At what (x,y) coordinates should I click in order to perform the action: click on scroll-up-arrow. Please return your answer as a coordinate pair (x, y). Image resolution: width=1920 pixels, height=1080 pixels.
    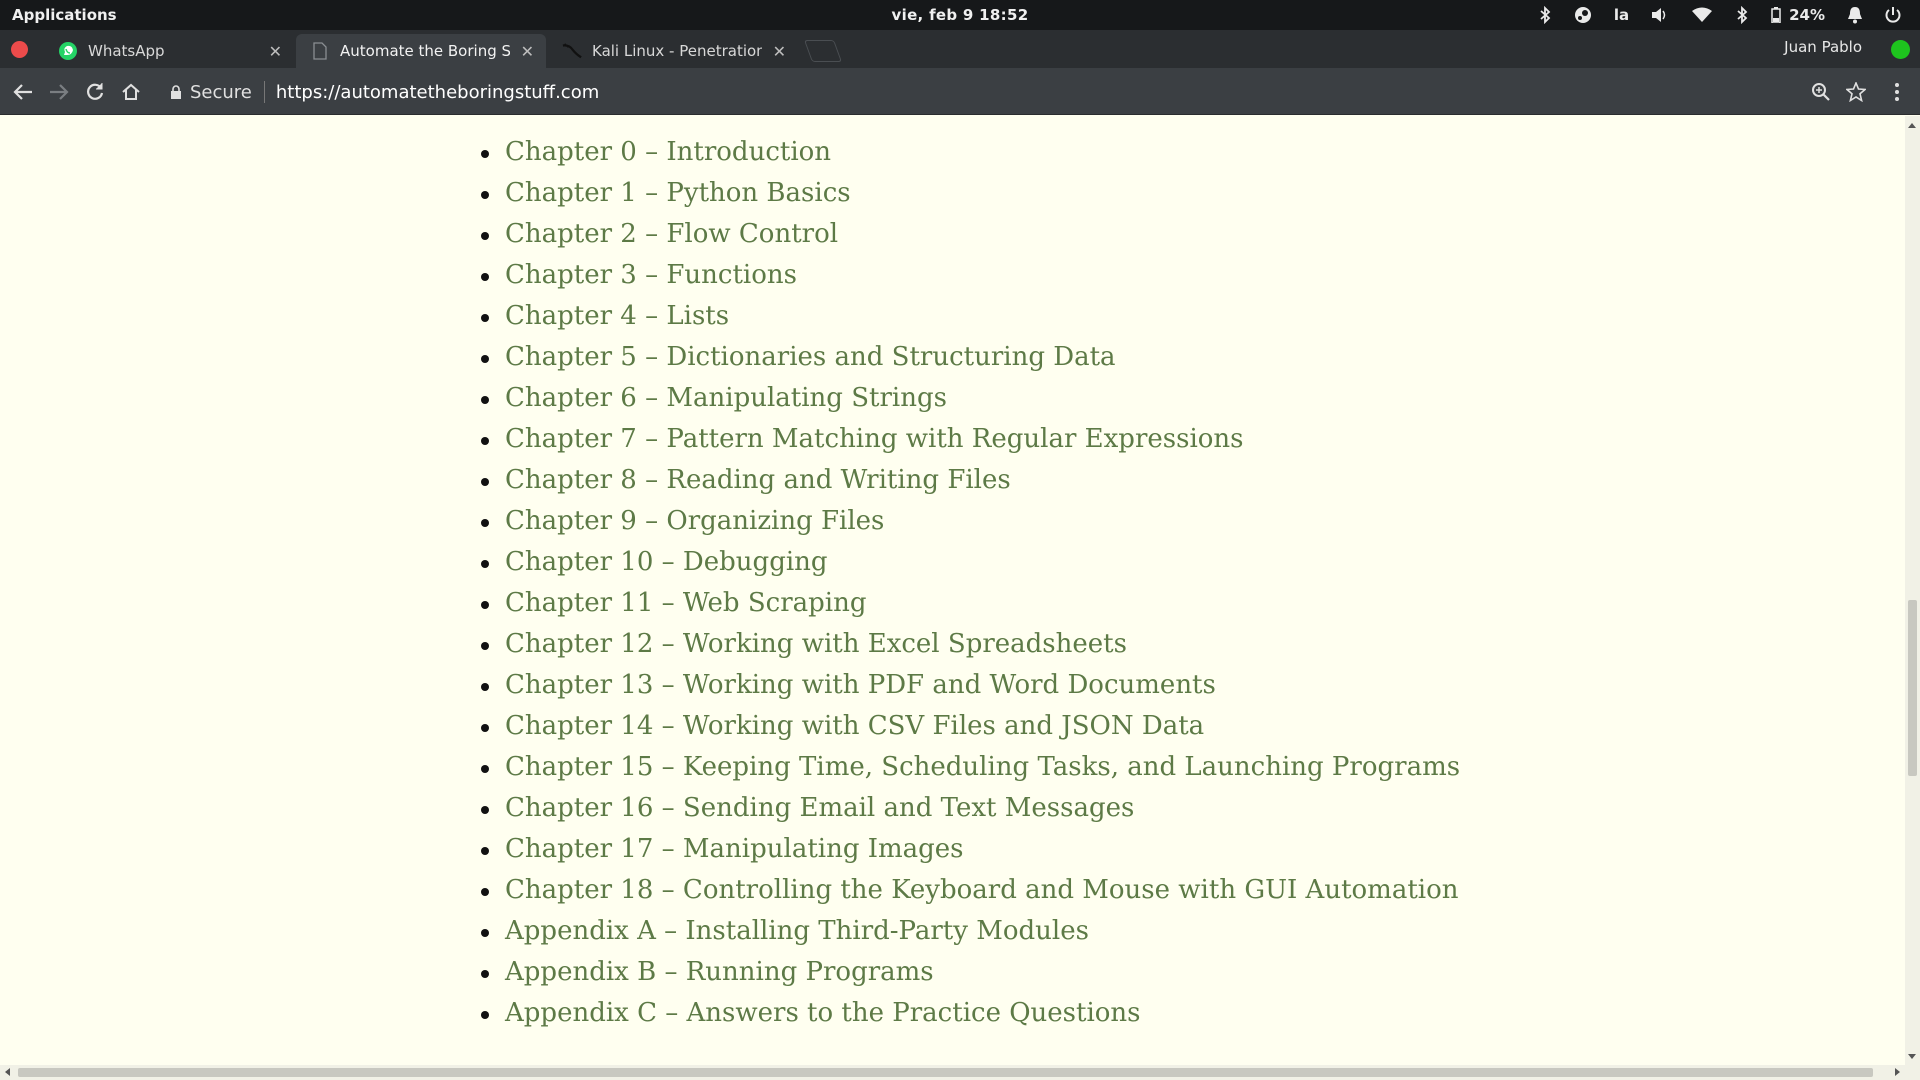
    Looking at the image, I should click on (1912, 125).